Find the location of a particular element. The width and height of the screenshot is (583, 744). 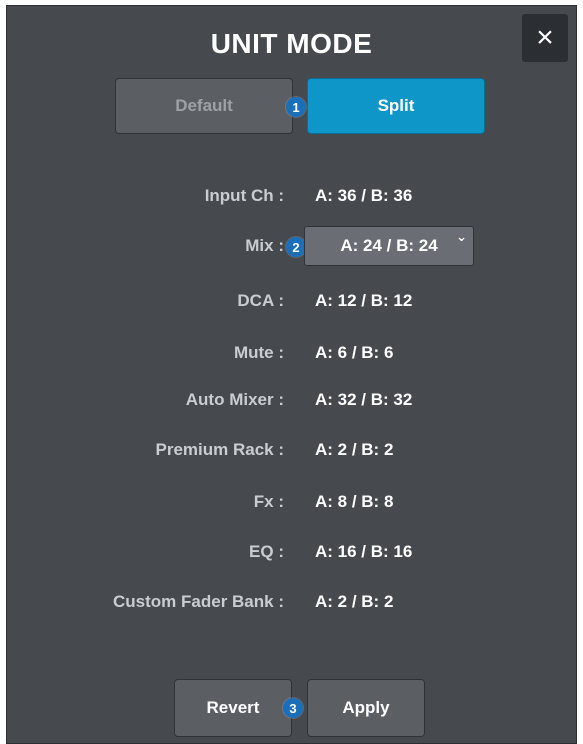

apply-button: Apply is located at coordinates (366, 708).